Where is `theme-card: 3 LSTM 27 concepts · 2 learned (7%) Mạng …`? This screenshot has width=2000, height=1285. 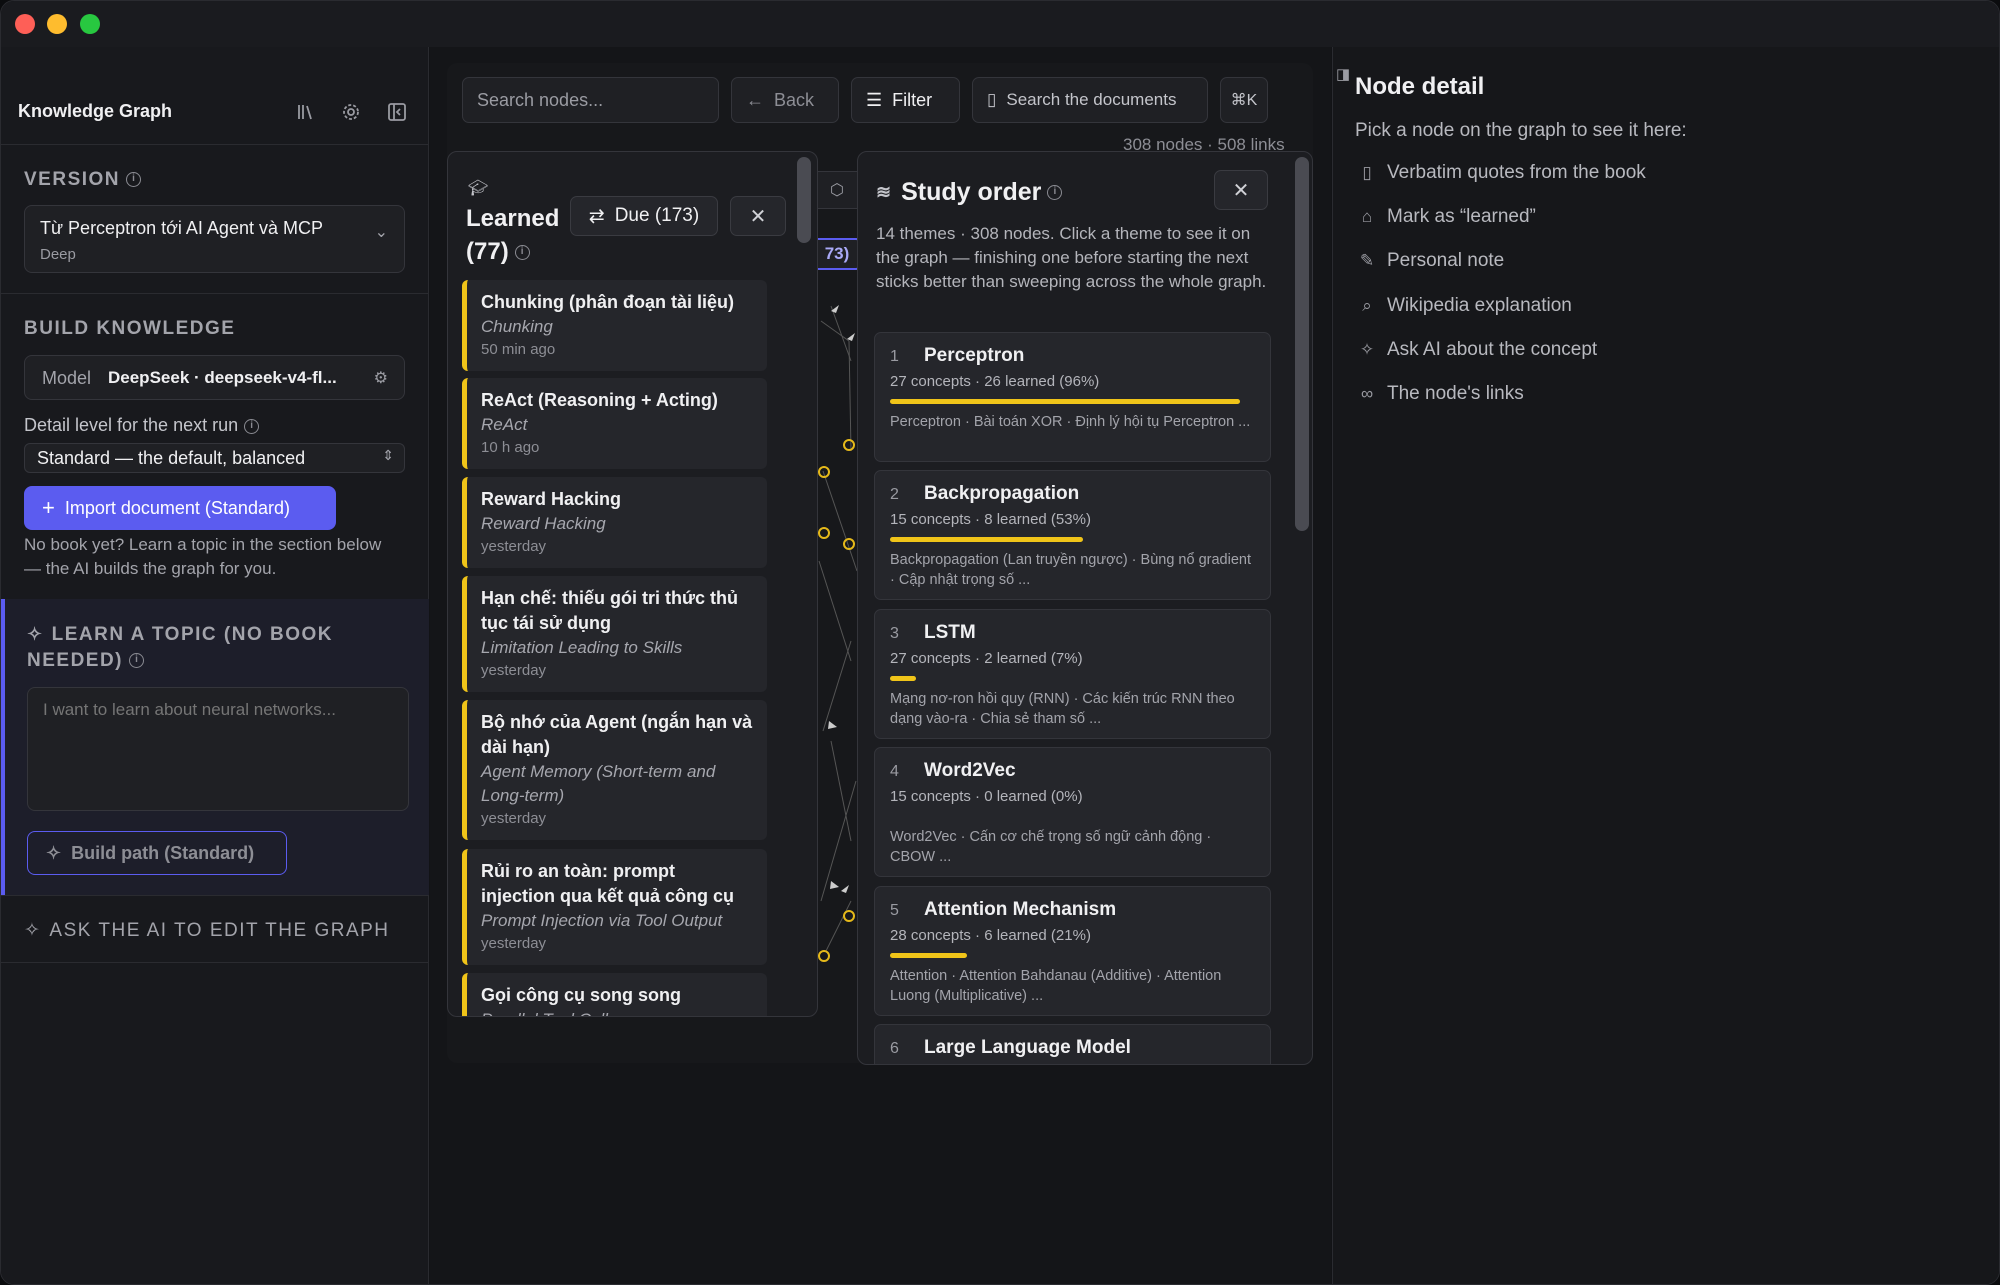
theme-card: 3 LSTM 27 concepts · 2 learned (7%) Mạng … is located at coordinates (1072, 674).